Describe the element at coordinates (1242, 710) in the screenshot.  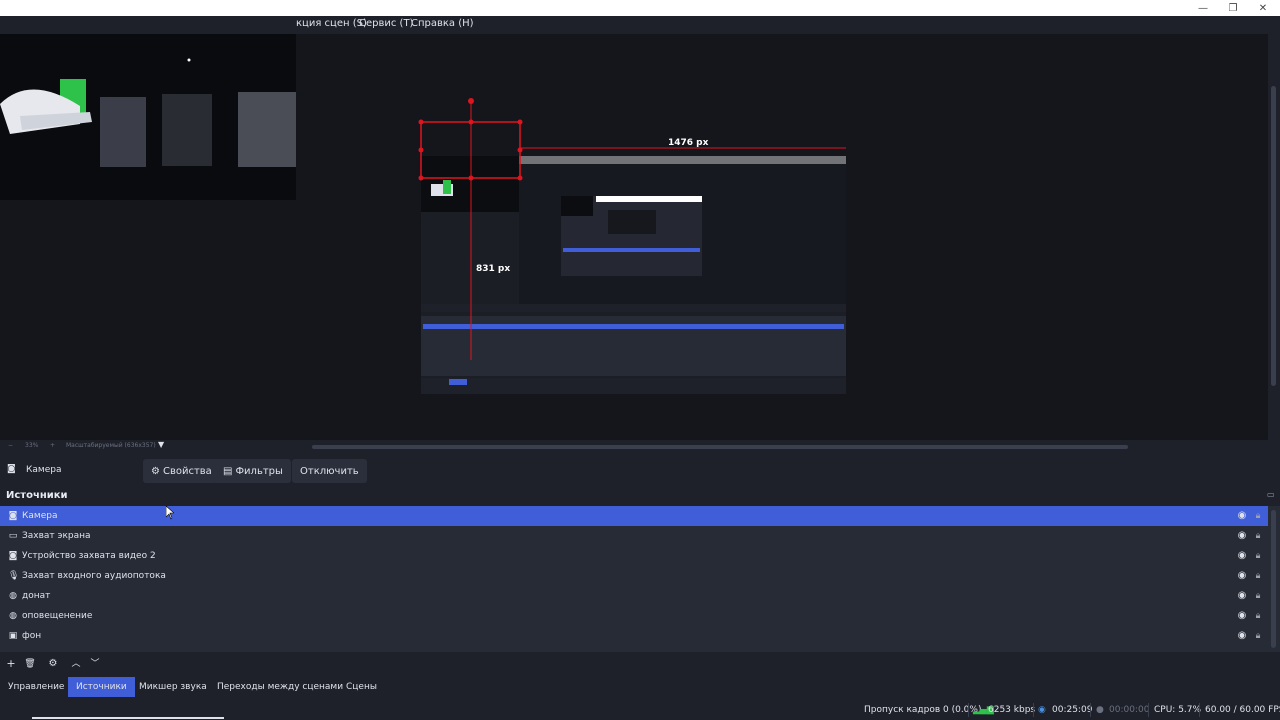
I see `fps-readout: 60.00 / 60.00 FPS` at that location.